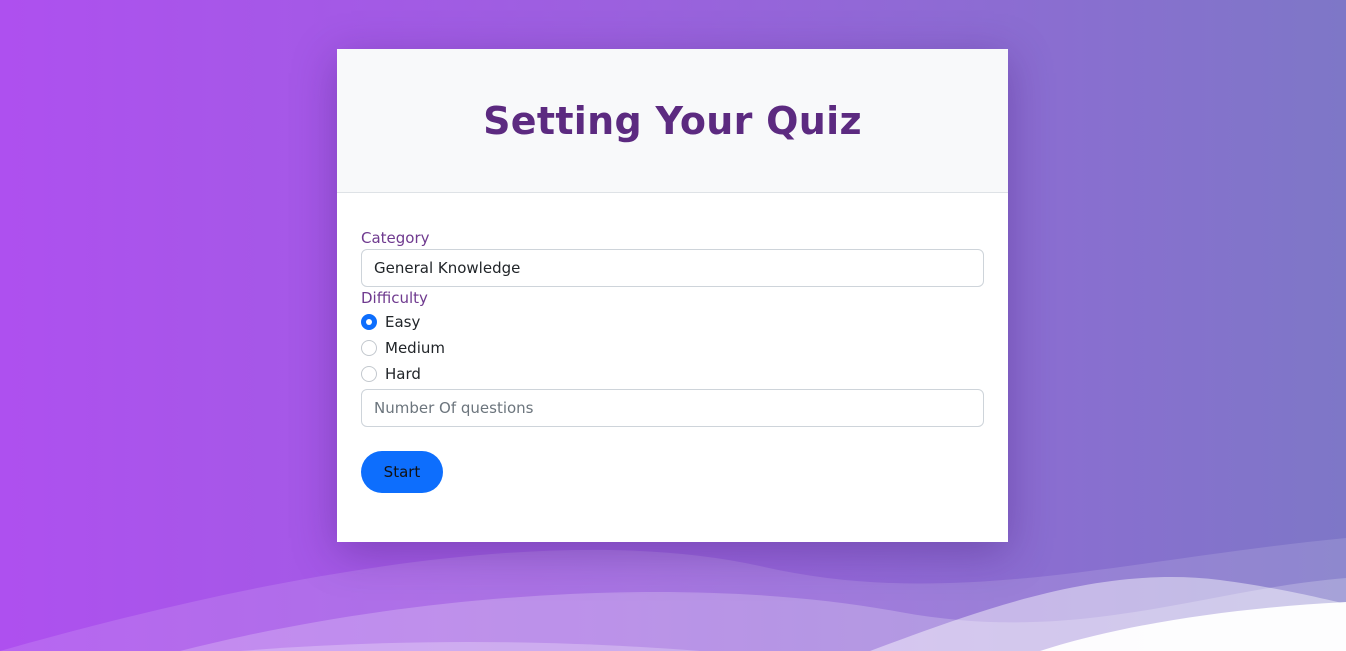 The image size is (1346, 651). Describe the element at coordinates (394, 298) in the screenshot. I see `difficulty-label: Difficulty` at that location.